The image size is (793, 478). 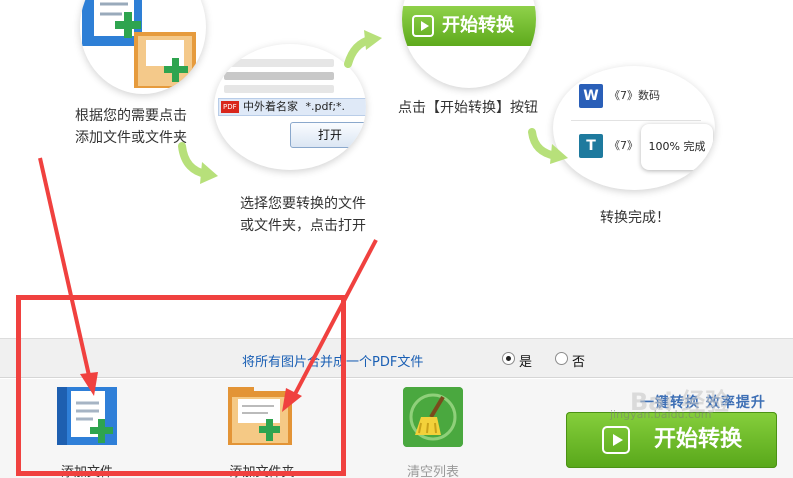 What do you see at coordinates (303, 226) in the screenshot?
I see `step2-caption-line2: 或文件夹，点击打开` at bounding box center [303, 226].